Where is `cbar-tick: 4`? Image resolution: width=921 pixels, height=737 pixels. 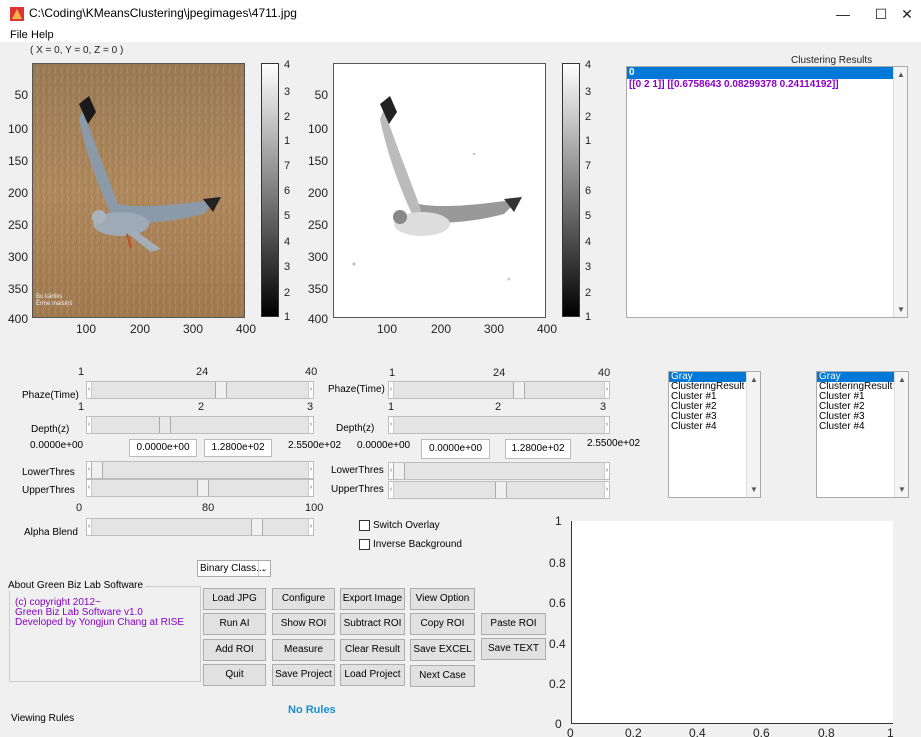 cbar-tick: 4 is located at coordinates (588, 65).